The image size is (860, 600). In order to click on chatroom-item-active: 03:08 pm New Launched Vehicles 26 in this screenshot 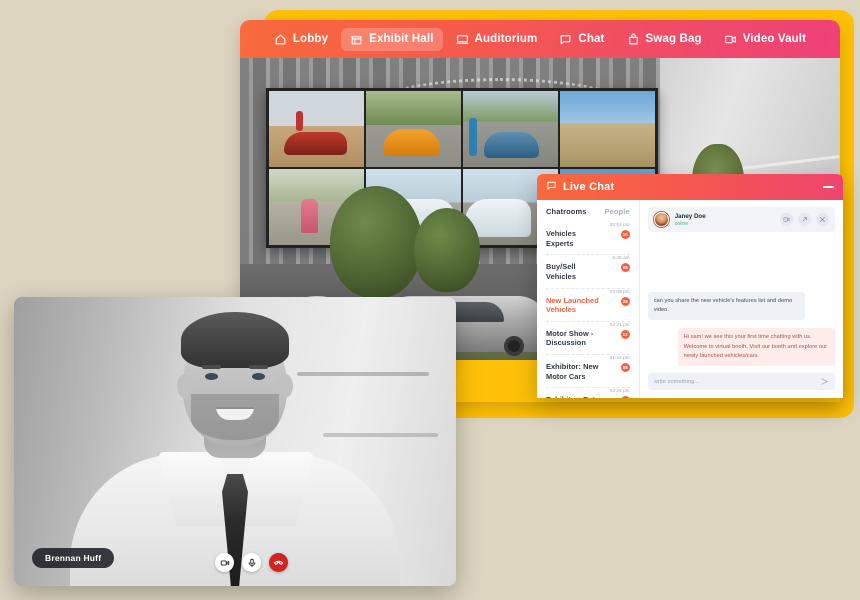, I will do `click(588, 305)`.